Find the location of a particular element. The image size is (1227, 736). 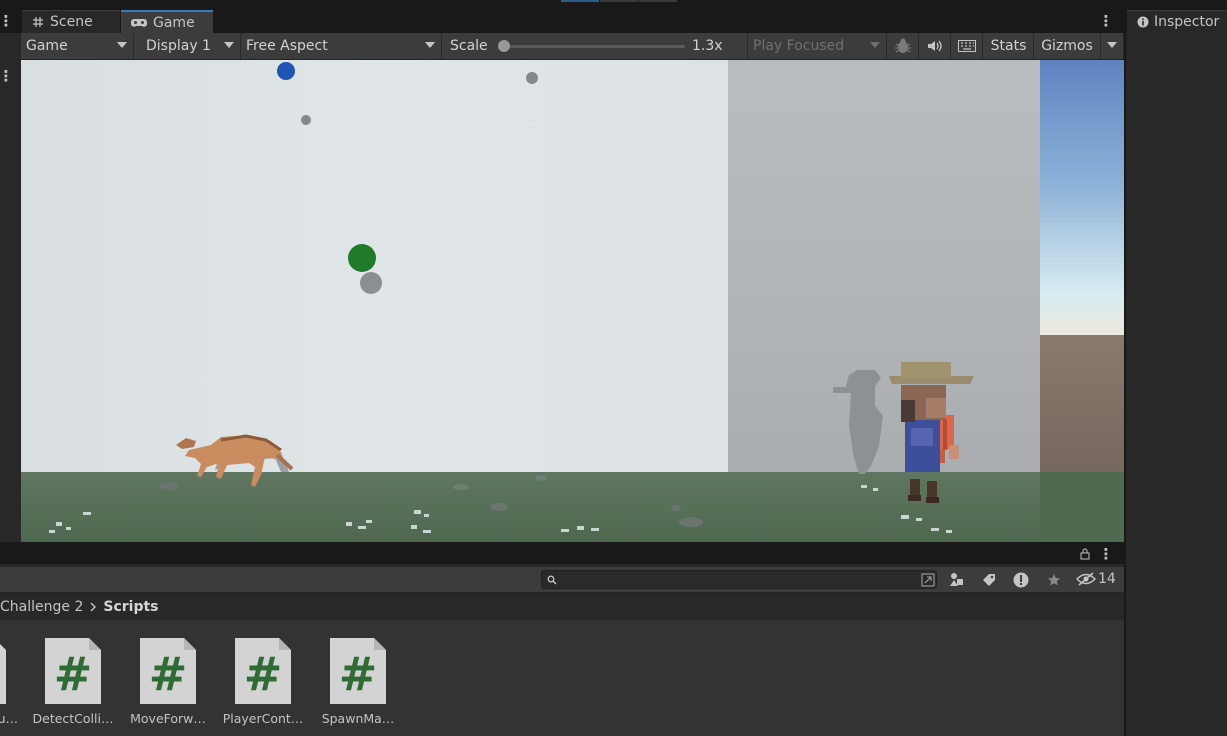

favorites-button is located at coordinates (1054, 580).